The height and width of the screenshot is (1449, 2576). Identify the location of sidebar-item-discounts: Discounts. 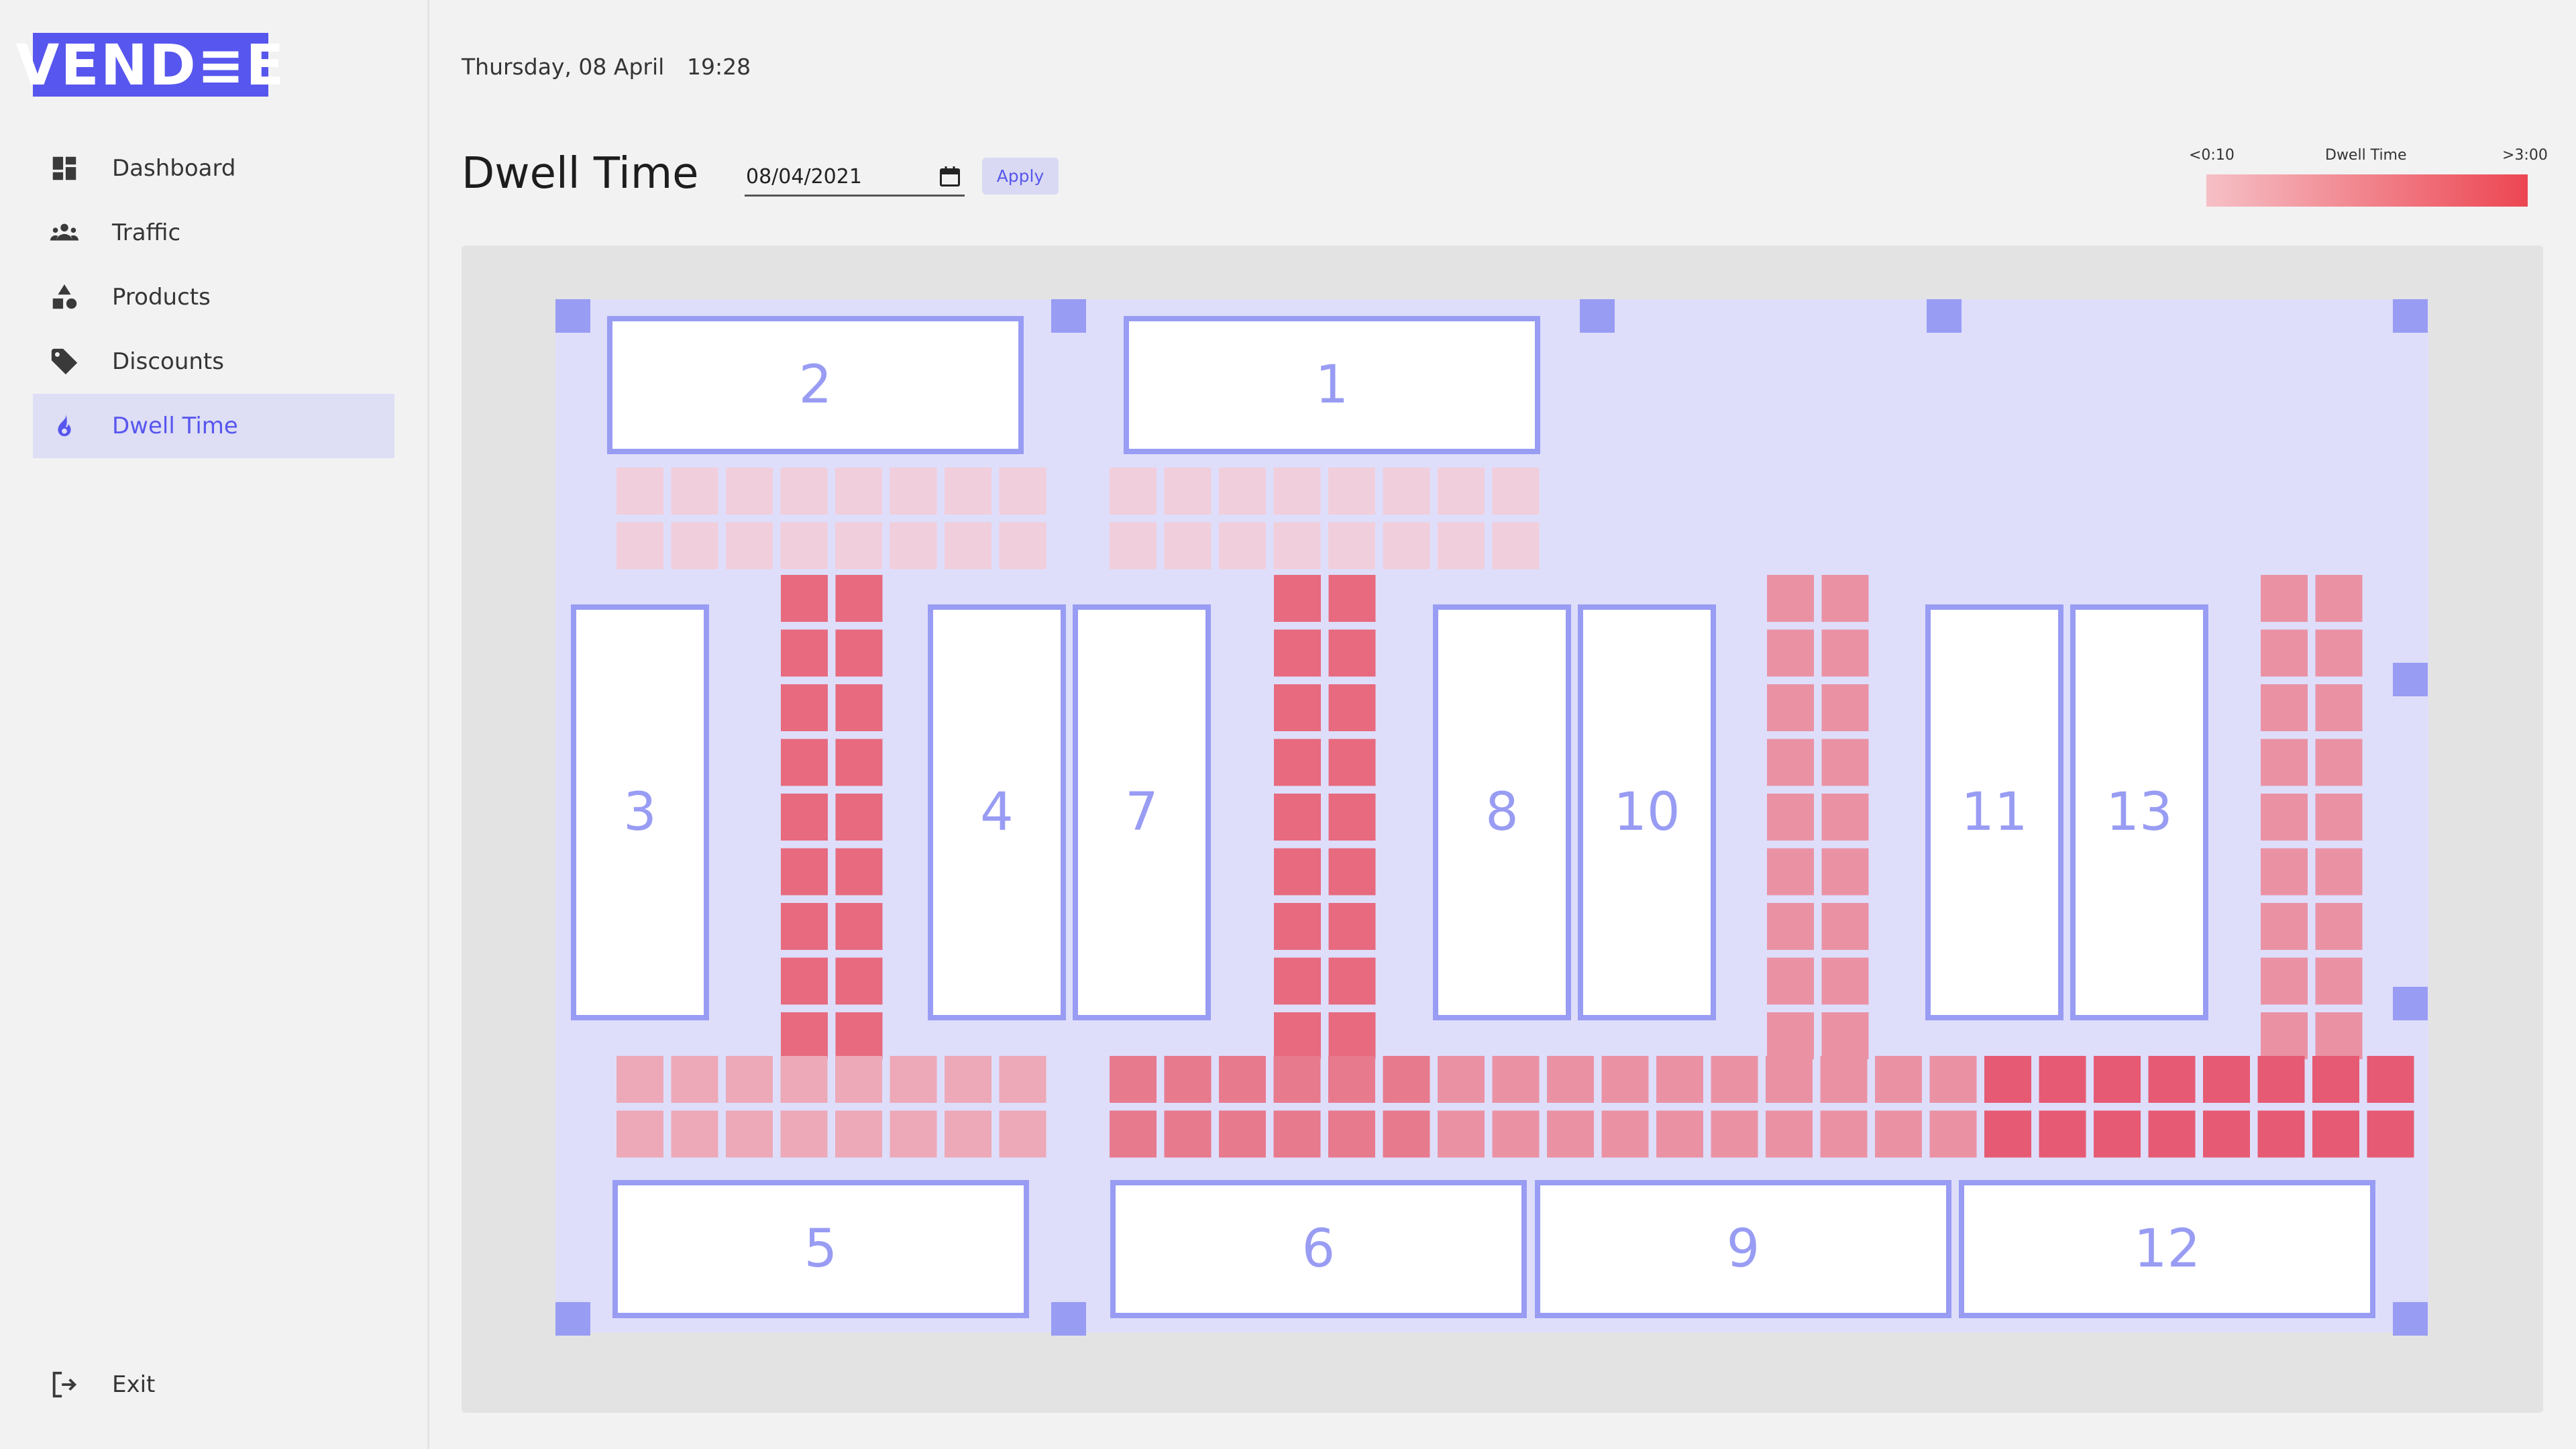
(213, 361).